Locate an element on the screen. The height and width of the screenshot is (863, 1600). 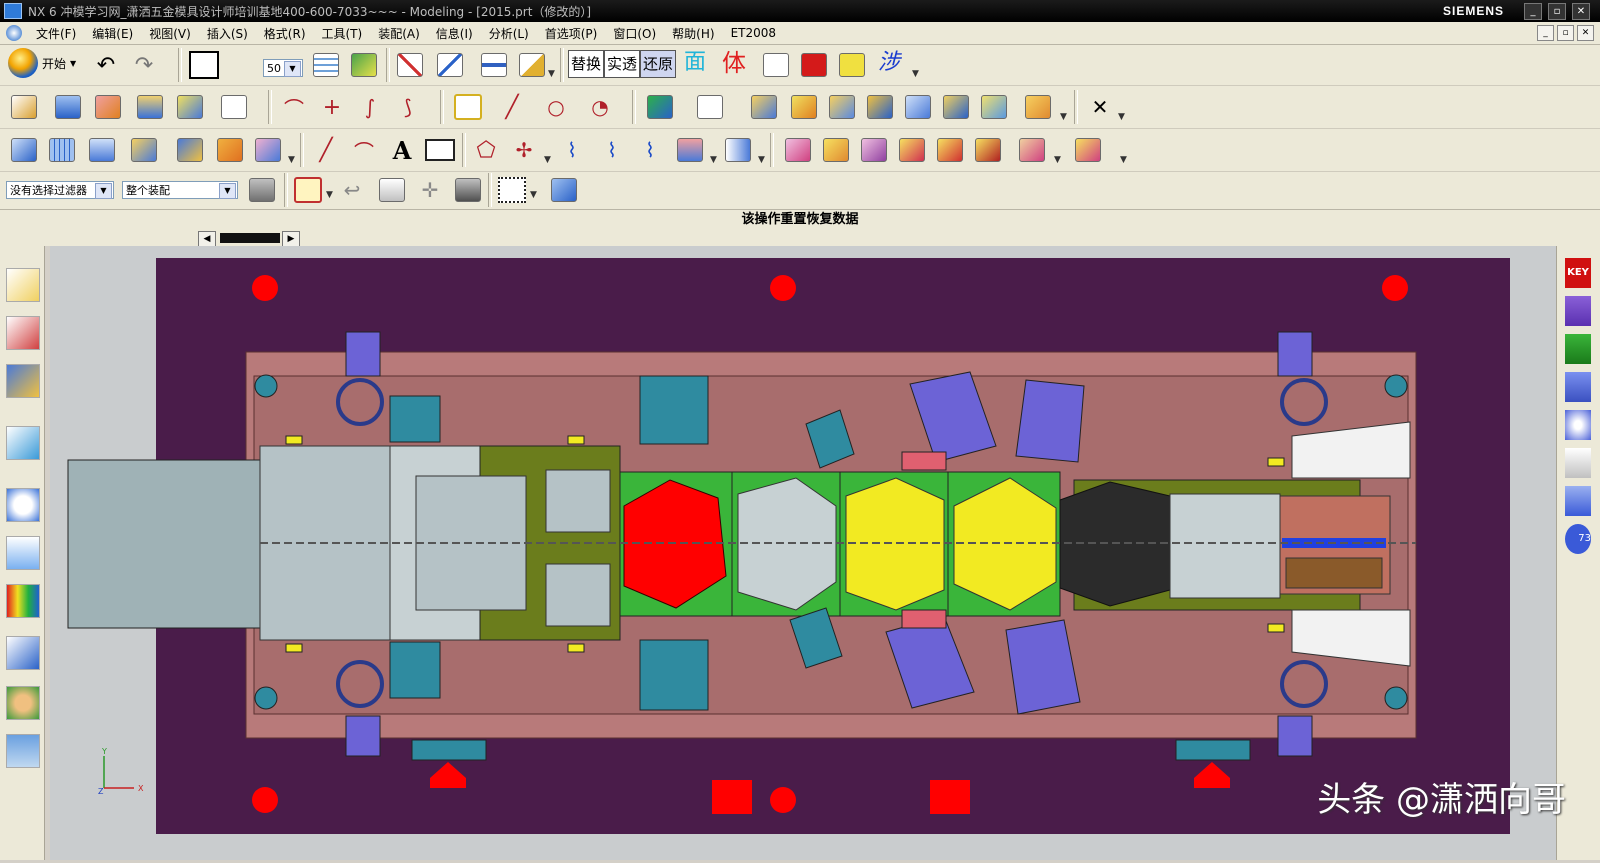
replace-face-icon is located at coordinates (874, 150).